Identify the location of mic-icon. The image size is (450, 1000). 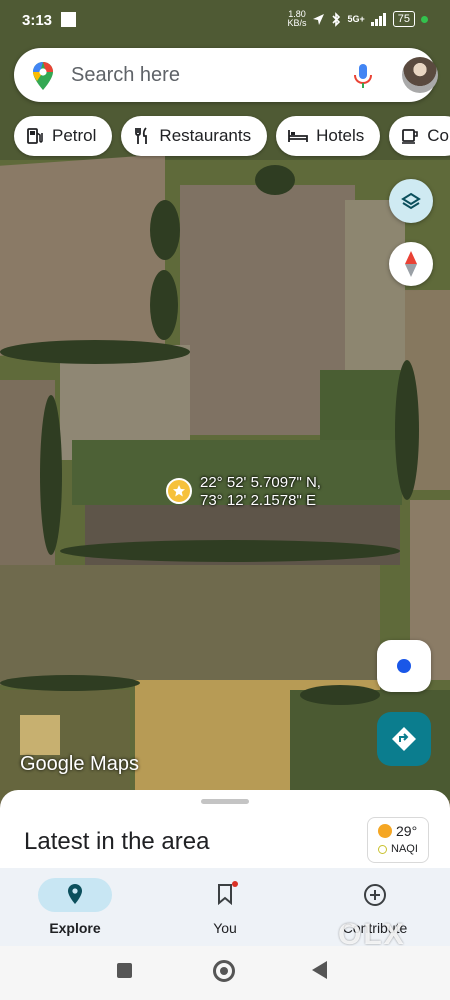
(363, 78).